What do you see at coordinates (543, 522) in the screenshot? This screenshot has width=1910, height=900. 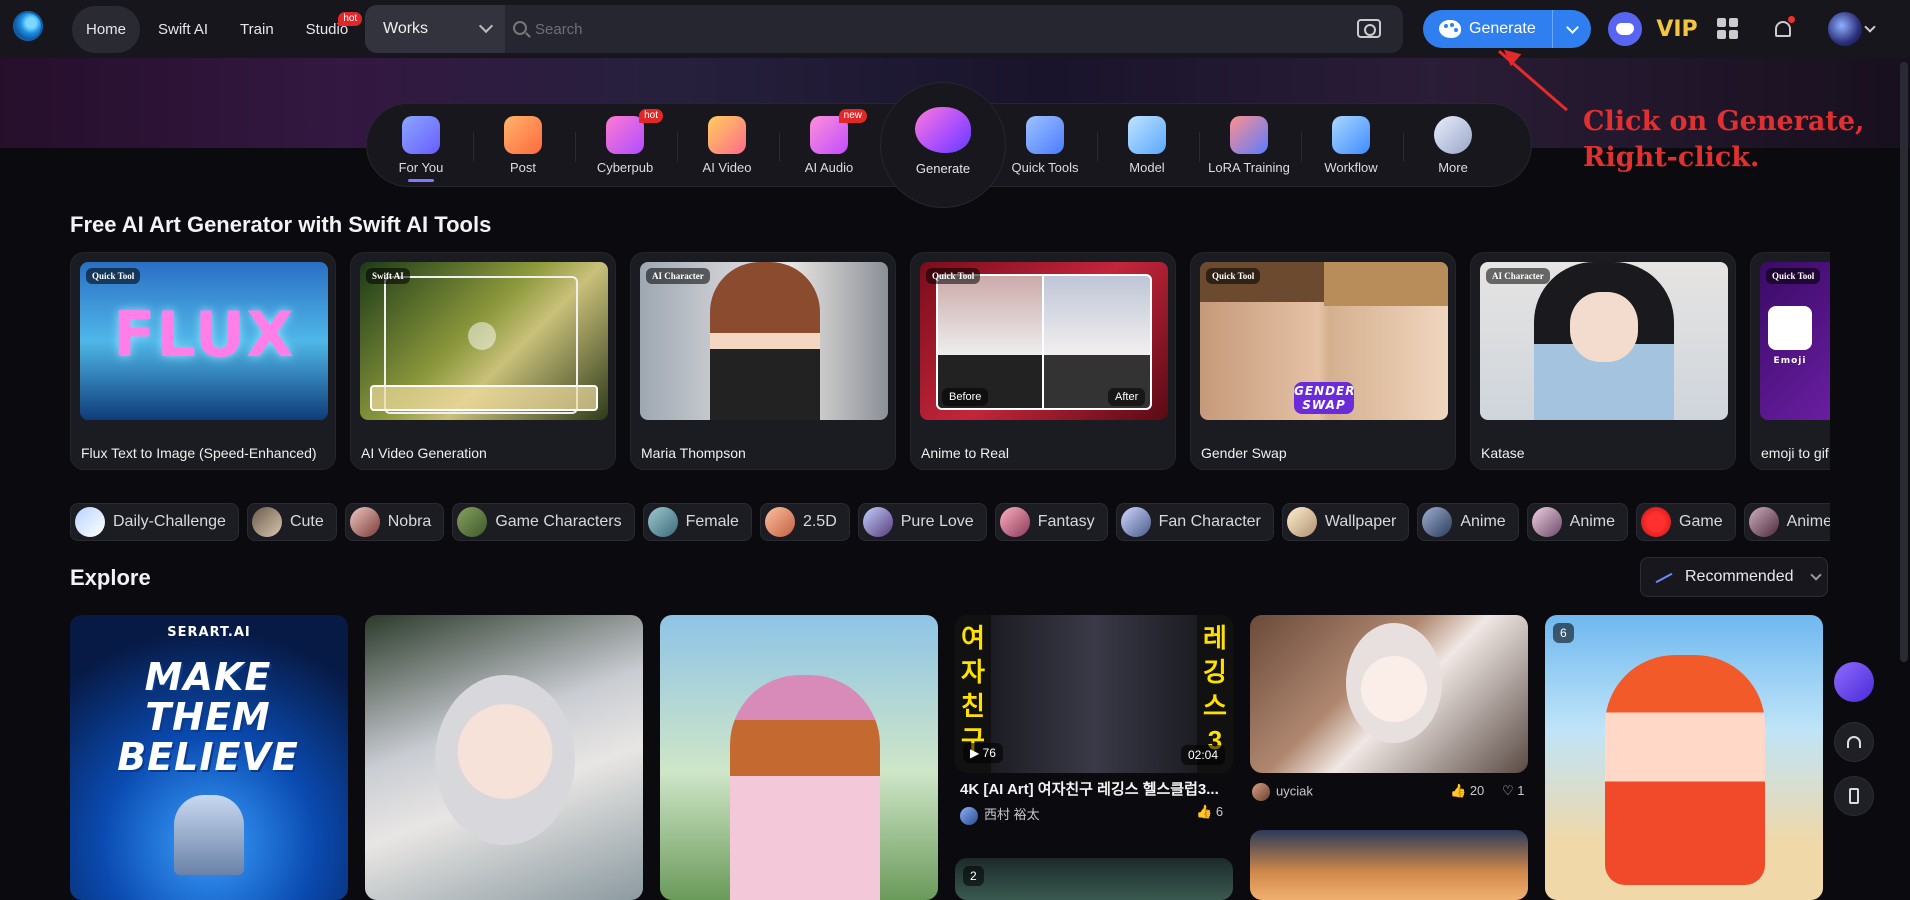 I see `tag-chip: Game Characters` at bounding box center [543, 522].